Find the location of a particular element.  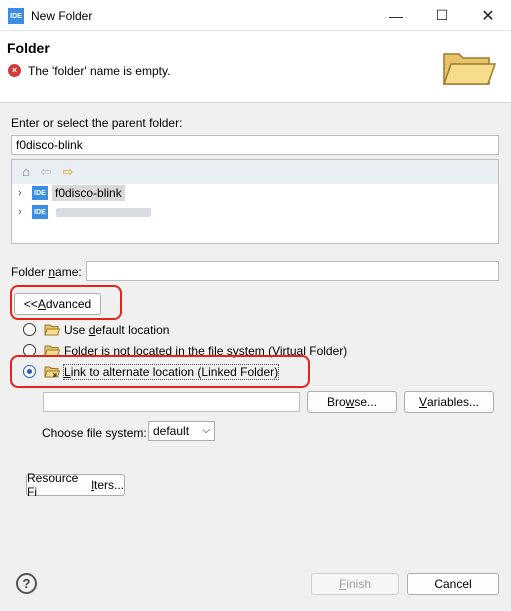

chevron-down-icon: ⌵ is located at coordinates (206, 430).